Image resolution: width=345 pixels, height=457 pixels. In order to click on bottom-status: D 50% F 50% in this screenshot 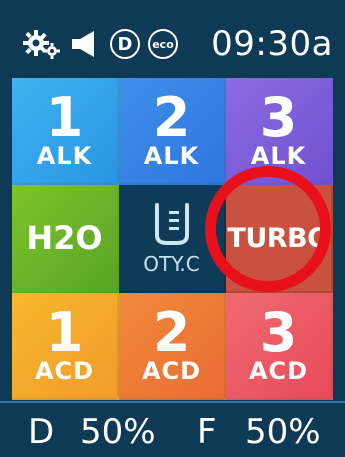, I will do `click(172, 429)`.